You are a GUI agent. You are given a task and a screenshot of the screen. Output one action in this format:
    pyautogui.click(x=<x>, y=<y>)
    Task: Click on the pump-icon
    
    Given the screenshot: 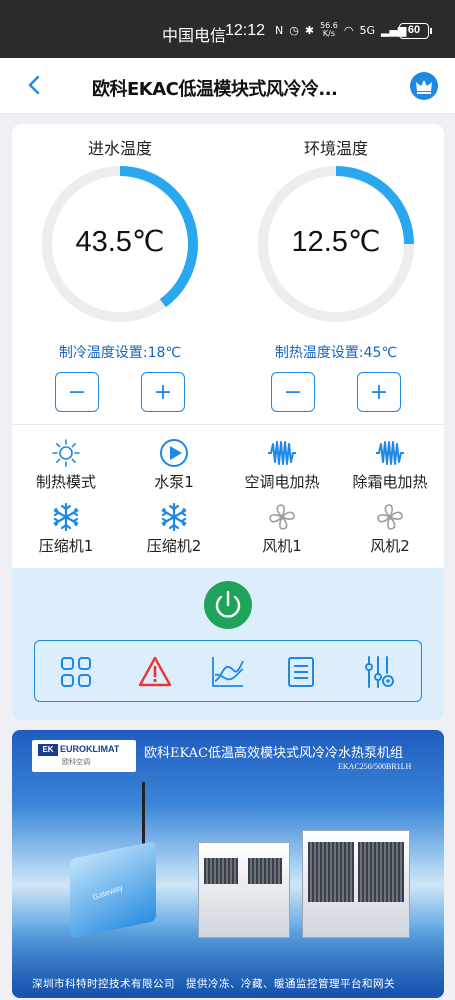 What is the action you would take?
    pyautogui.click(x=174, y=453)
    